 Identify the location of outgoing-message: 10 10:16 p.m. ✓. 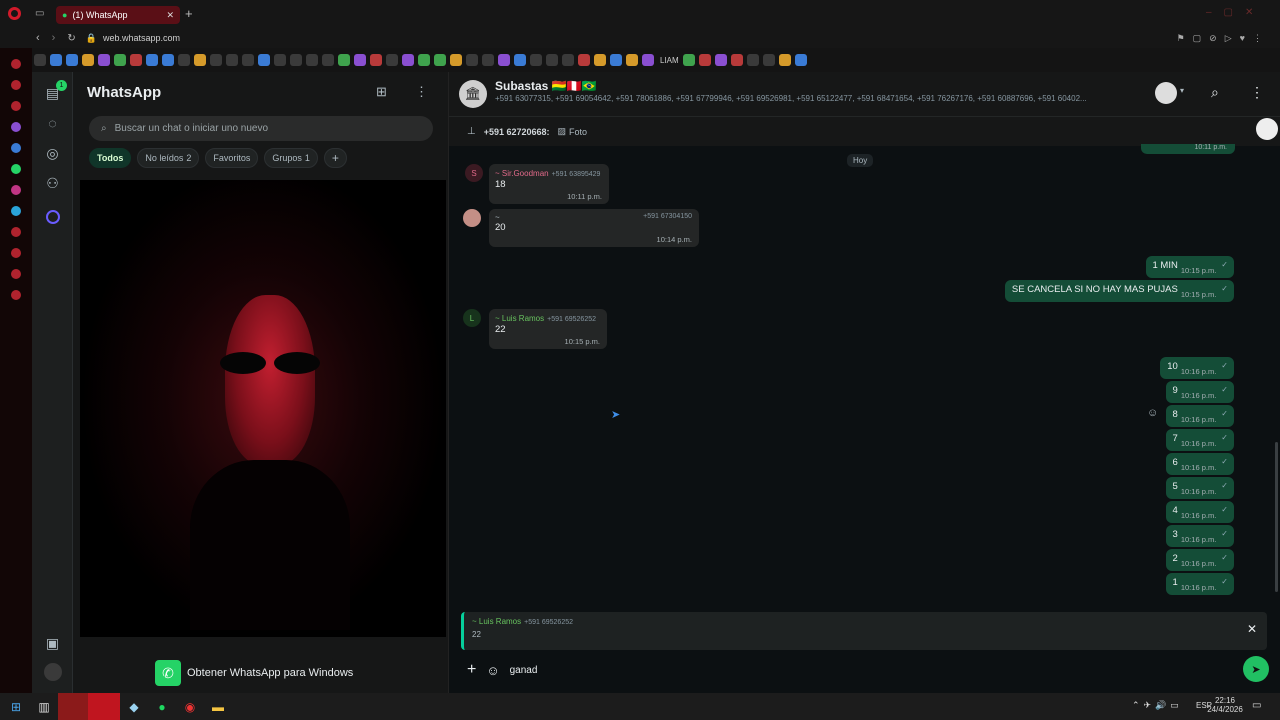
(1197, 368).